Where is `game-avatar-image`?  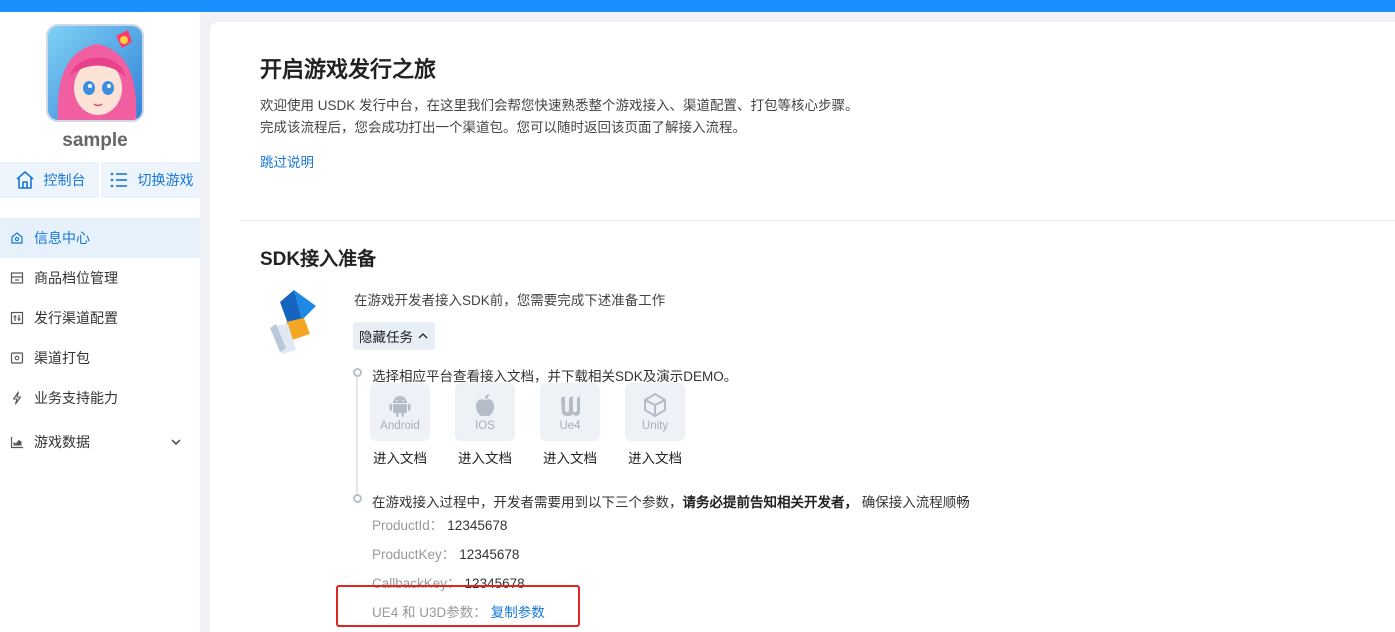 game-avatar-image is located at coordinates (95, 73).